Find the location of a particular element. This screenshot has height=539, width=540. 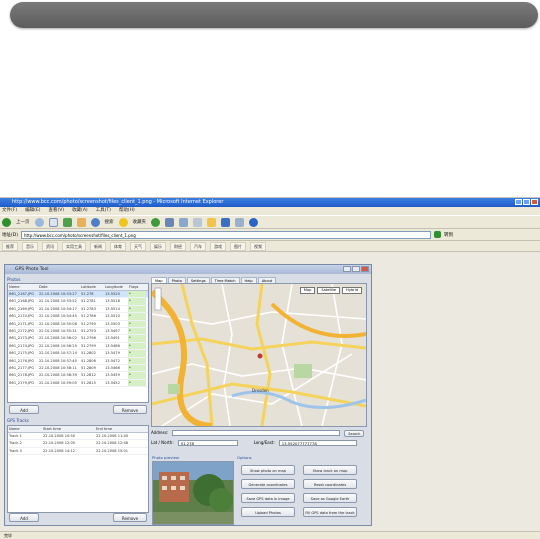

table-cell: 22.10.2008 10:54:45 is located at coordinates (58, 316).